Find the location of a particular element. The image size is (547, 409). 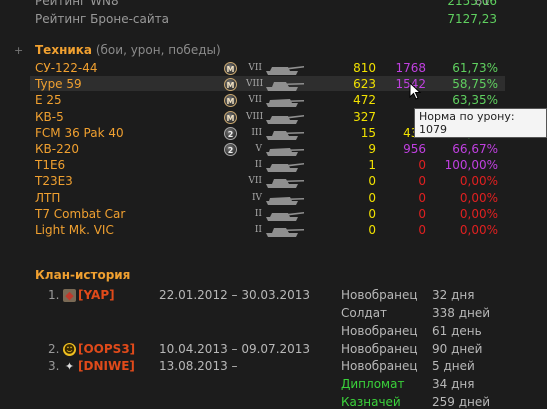

vehicles-section-header: Техника (бои, урон, победы) is located at coordinates (128, 50).